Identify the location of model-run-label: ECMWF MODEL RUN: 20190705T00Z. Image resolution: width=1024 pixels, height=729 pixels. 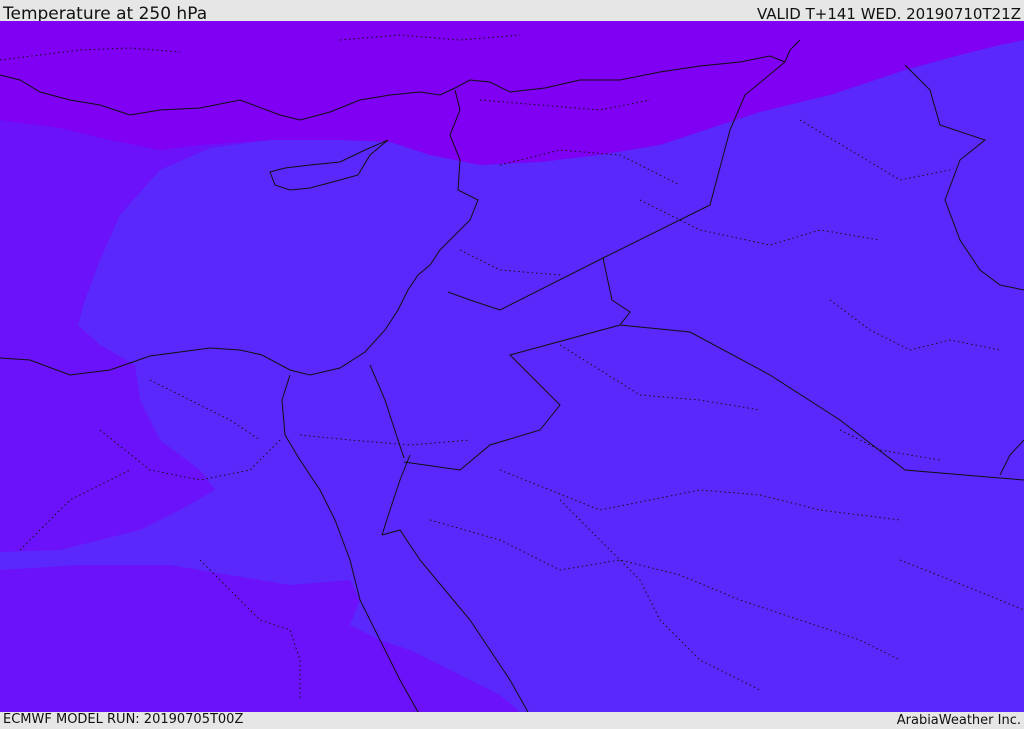
(123, 719).